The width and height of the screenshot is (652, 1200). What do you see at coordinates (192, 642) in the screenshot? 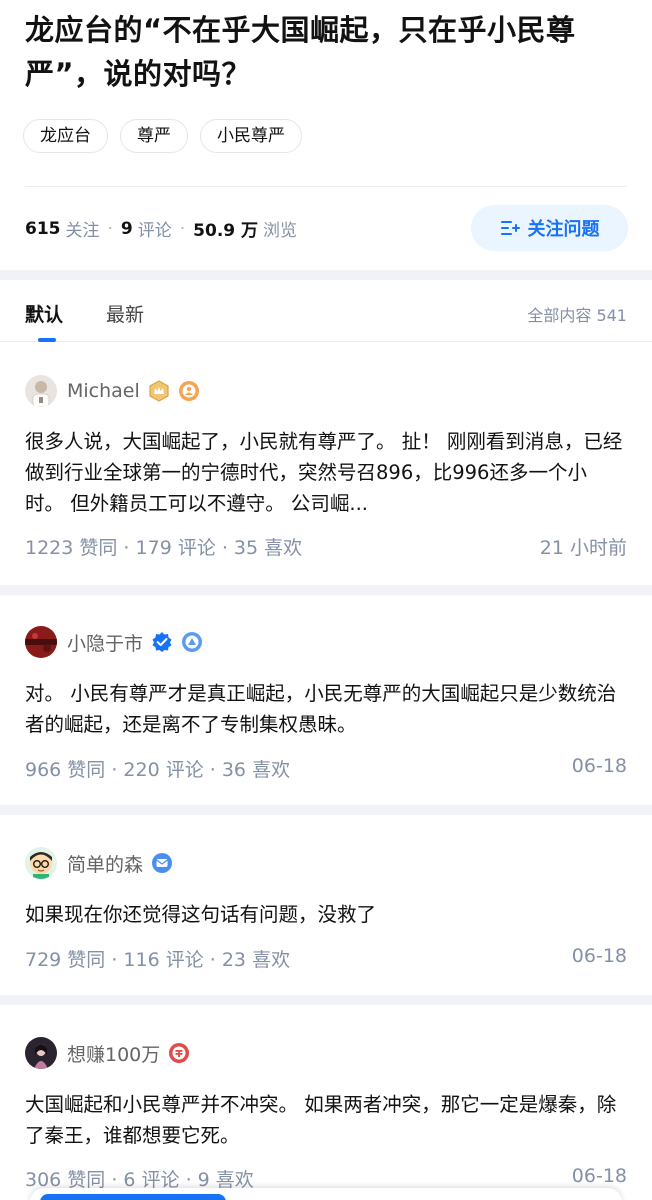
I see `blue-level-icon` at bounding box center [192, 642].